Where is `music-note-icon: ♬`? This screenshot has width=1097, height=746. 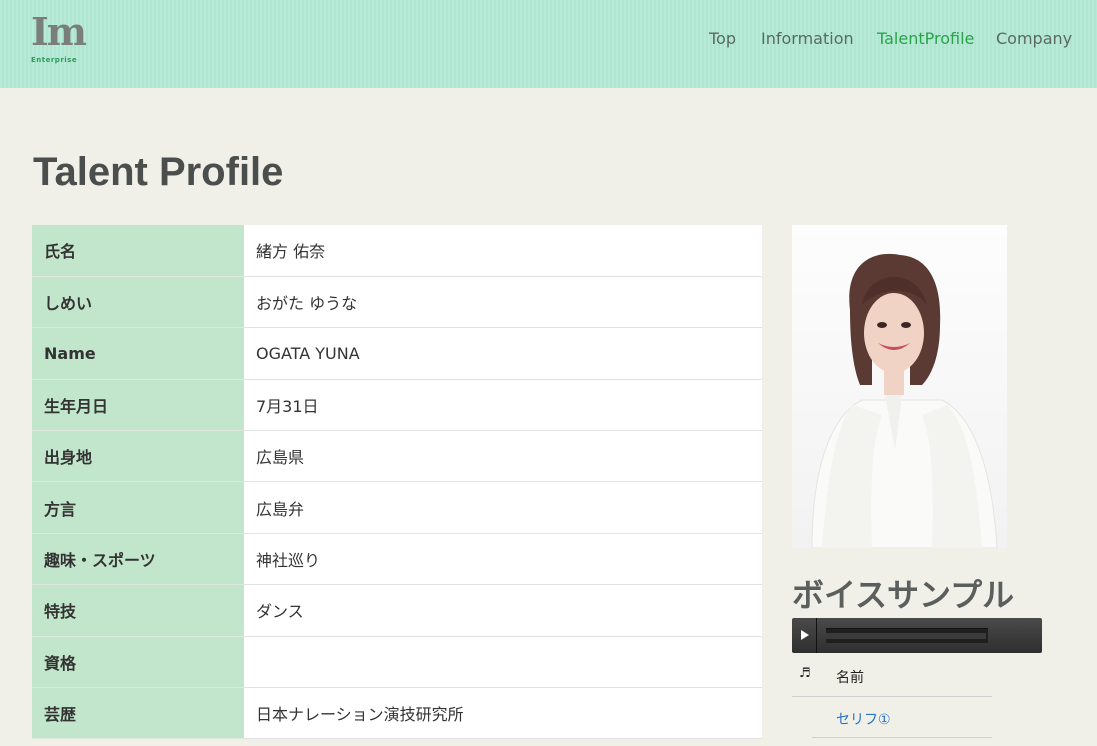
music-note-icon: ♬ is located at coordinates (805, 673).